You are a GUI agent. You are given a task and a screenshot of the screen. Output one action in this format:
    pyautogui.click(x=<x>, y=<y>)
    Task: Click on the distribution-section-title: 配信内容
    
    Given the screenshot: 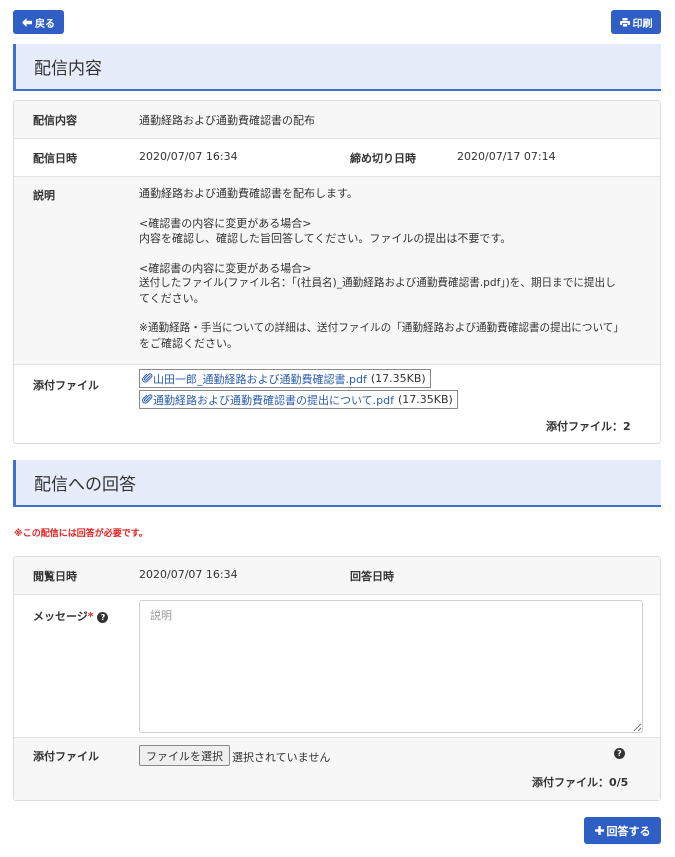 What is the action you would take?
    pyautogui.click(x=68, y=69)
    